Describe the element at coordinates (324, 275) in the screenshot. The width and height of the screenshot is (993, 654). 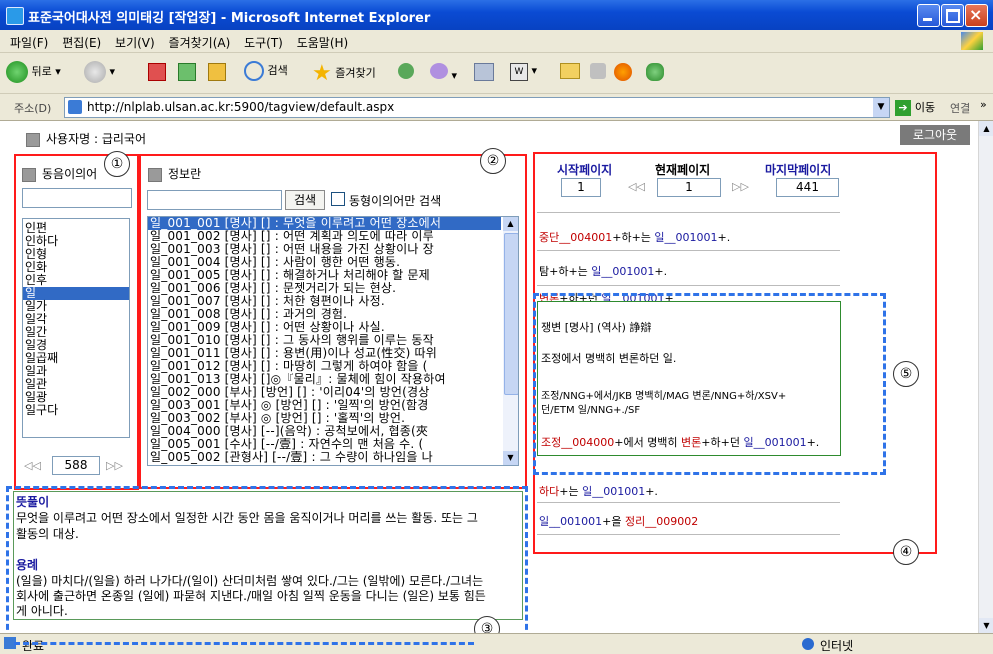
I see `sense-item: 일_001_005 [명사] [] : 해결하거나 처리해야 할 문제` at that location.